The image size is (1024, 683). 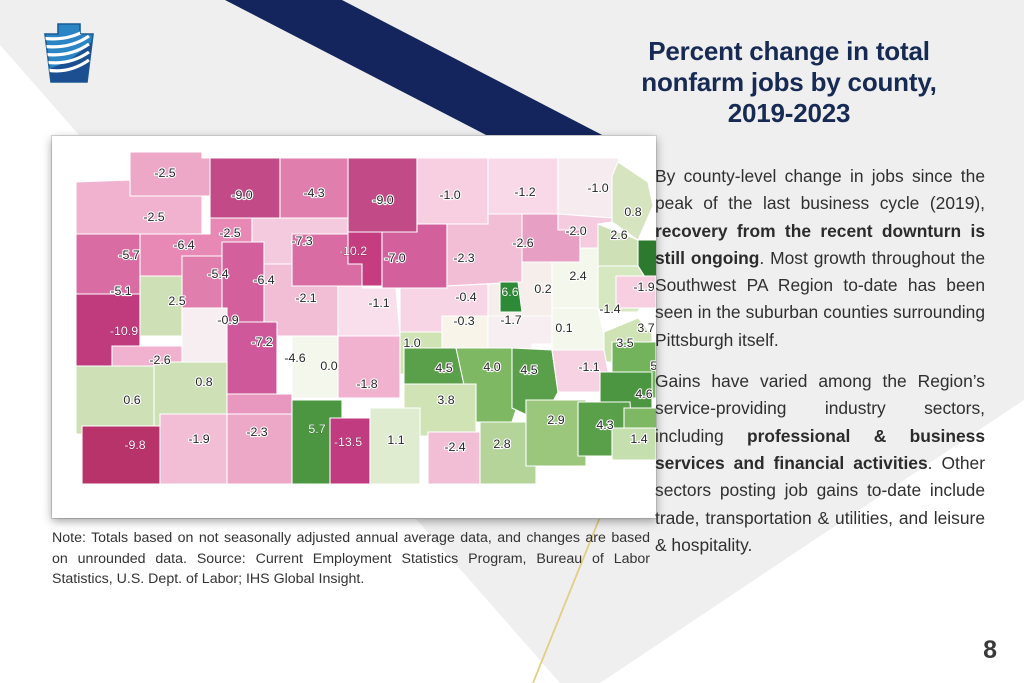 I want to click on county-value-label: 1.1, so click(x=395, y=440).